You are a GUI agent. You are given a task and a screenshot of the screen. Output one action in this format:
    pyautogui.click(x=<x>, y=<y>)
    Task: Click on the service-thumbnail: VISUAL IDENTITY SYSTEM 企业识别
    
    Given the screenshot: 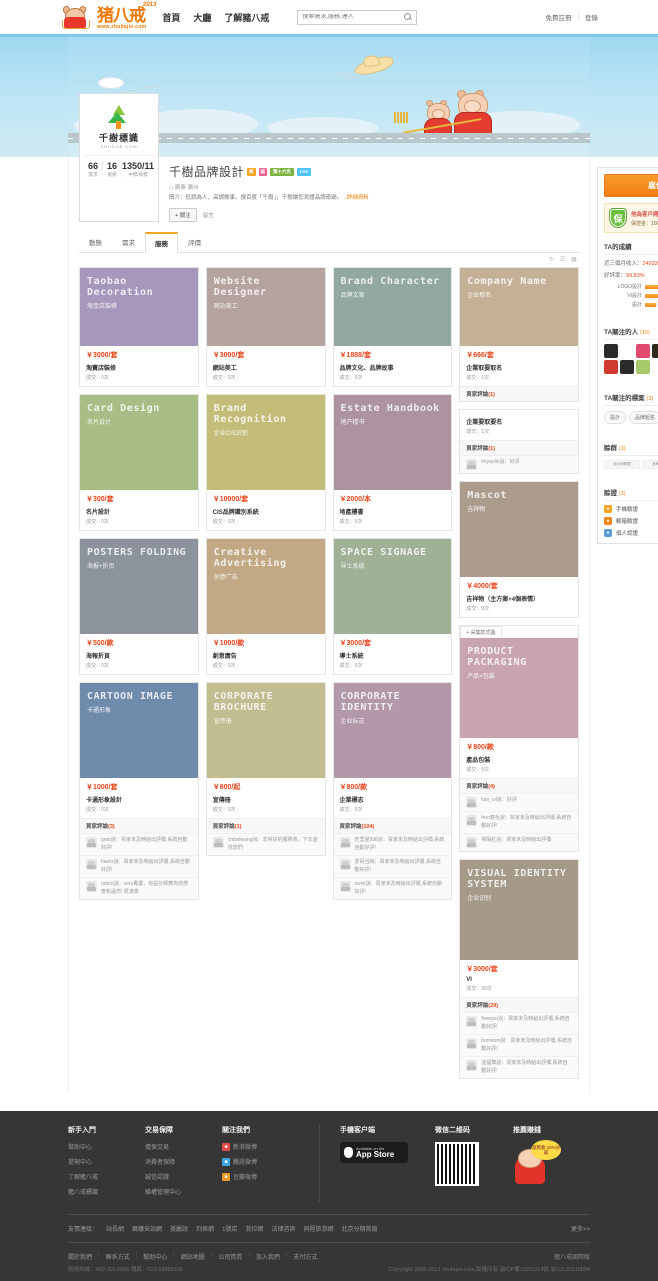 What is the action you would take?
    pyautogui.click(x=519, y=910)
    